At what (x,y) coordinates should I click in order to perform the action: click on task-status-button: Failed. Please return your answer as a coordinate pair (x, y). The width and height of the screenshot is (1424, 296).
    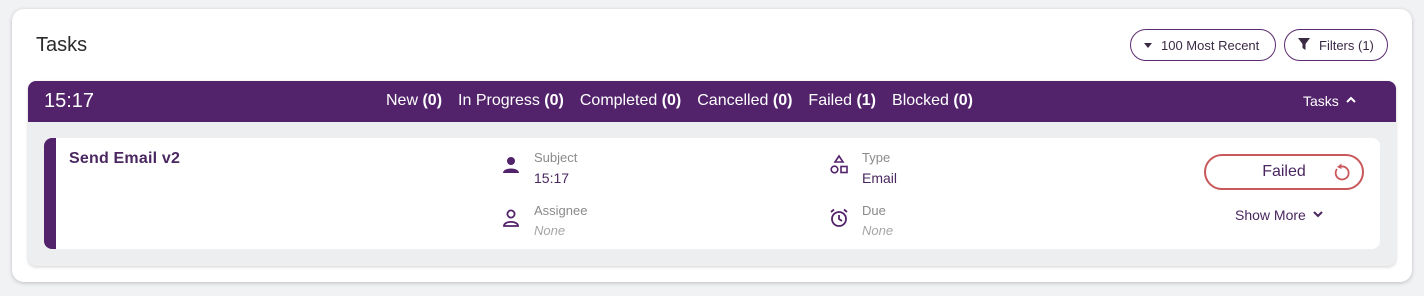
    Looking at the image, I should click on (1284, 172).